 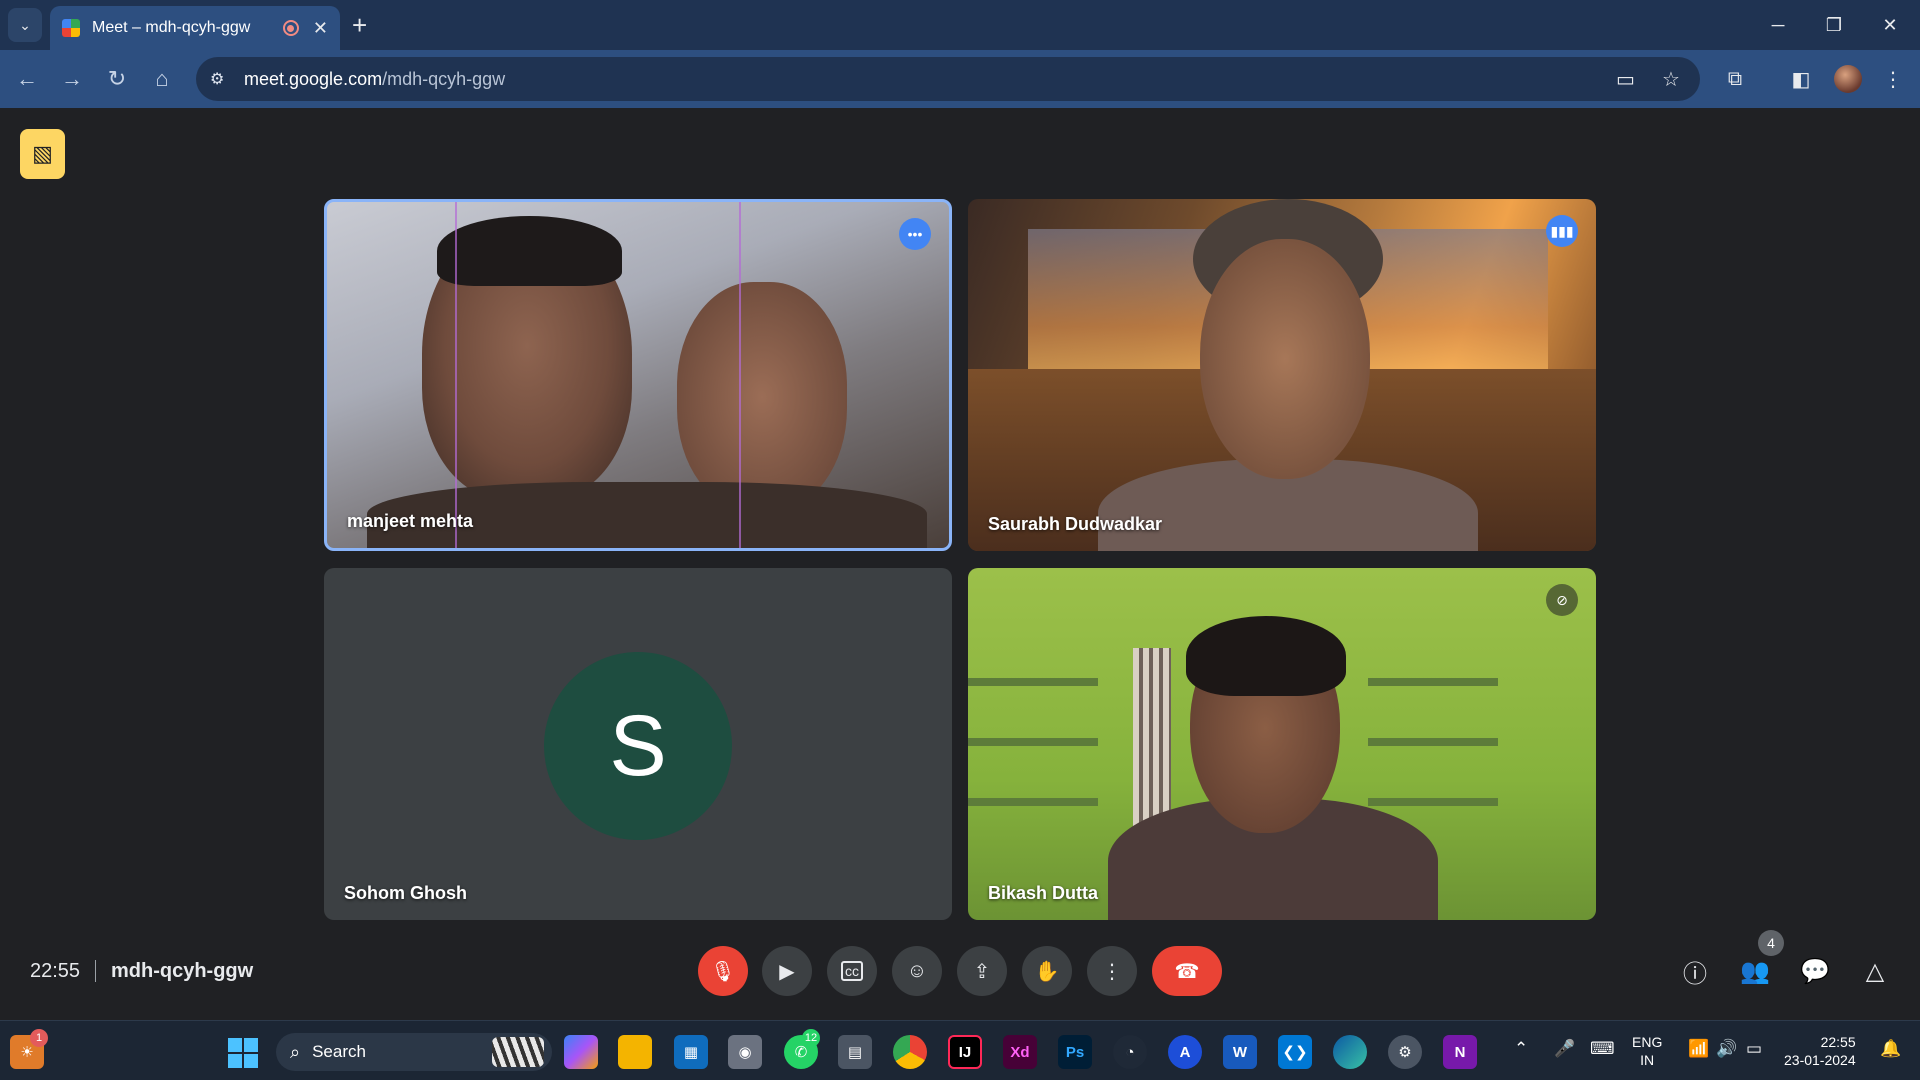 I want to click on camera-in-use-icon: ▭, so click(x=1625, y=79).